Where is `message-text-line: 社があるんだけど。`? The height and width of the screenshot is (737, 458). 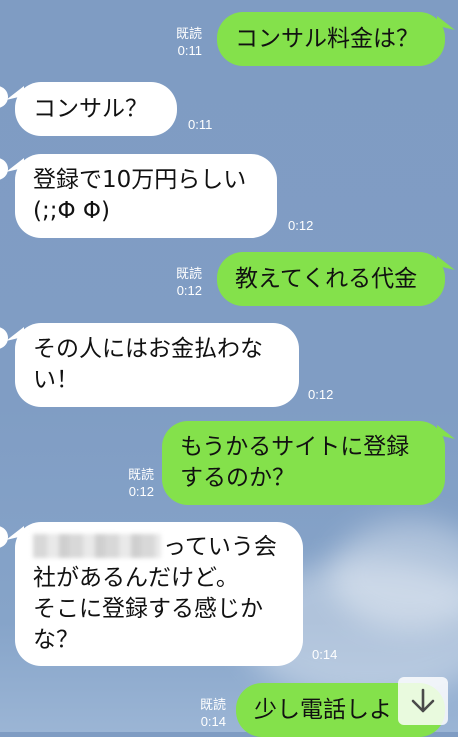
message-text-line: 社があるんだけど。 is located at coordinates (136, 578).